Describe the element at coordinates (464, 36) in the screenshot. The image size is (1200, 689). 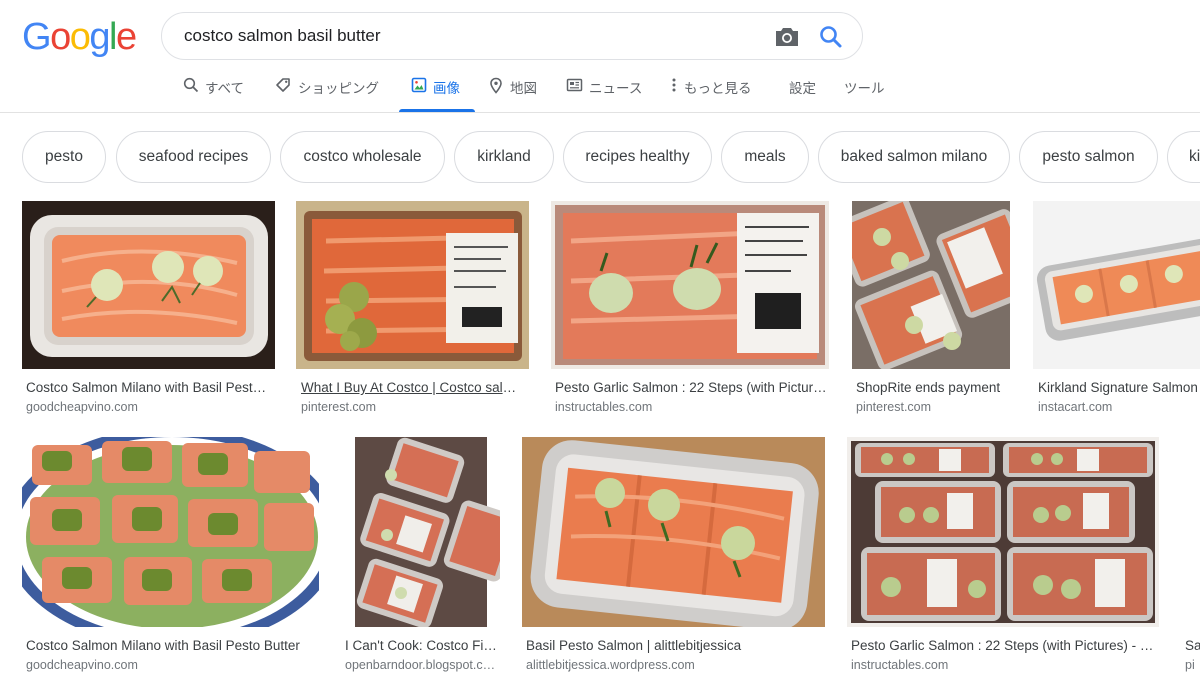
I see `search-input` at that location.